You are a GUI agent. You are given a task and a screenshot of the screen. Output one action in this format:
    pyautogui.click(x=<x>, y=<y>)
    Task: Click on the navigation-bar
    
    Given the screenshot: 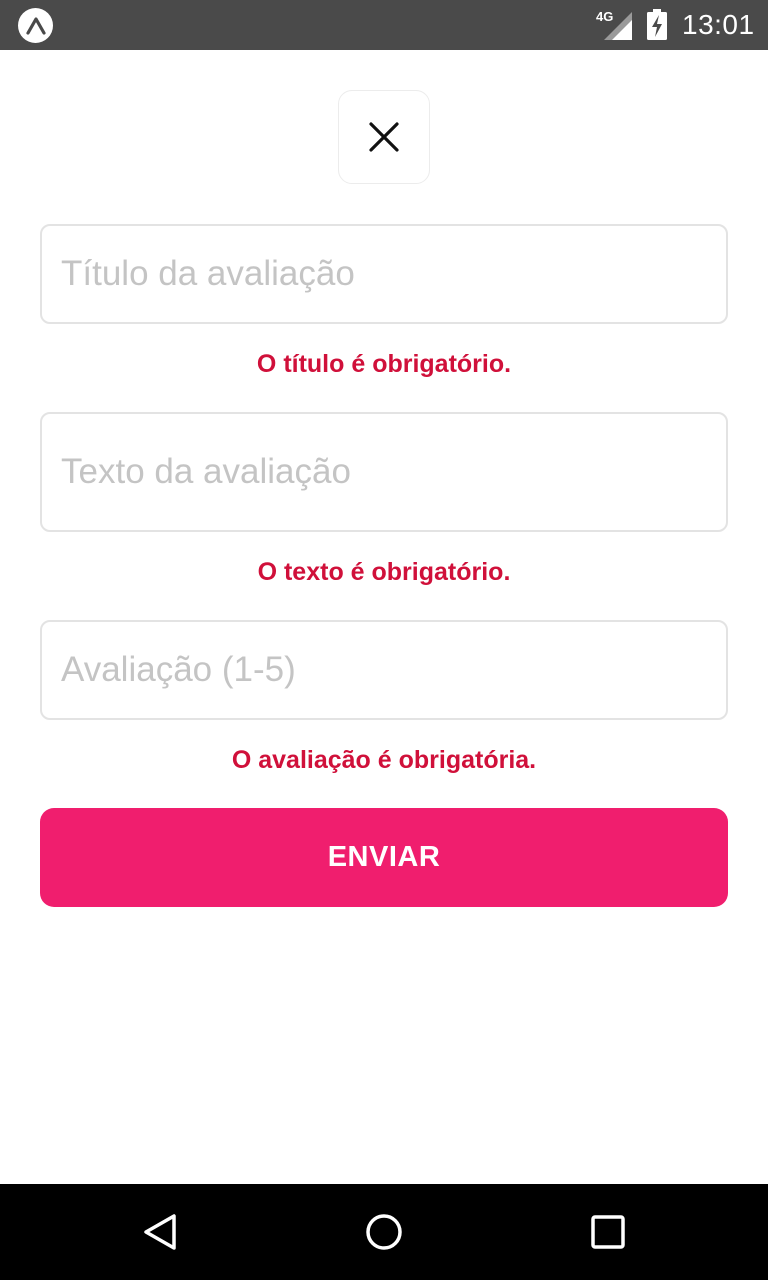 What is the action you would take?
    pyautogui.click(x=384, y=1232)
    